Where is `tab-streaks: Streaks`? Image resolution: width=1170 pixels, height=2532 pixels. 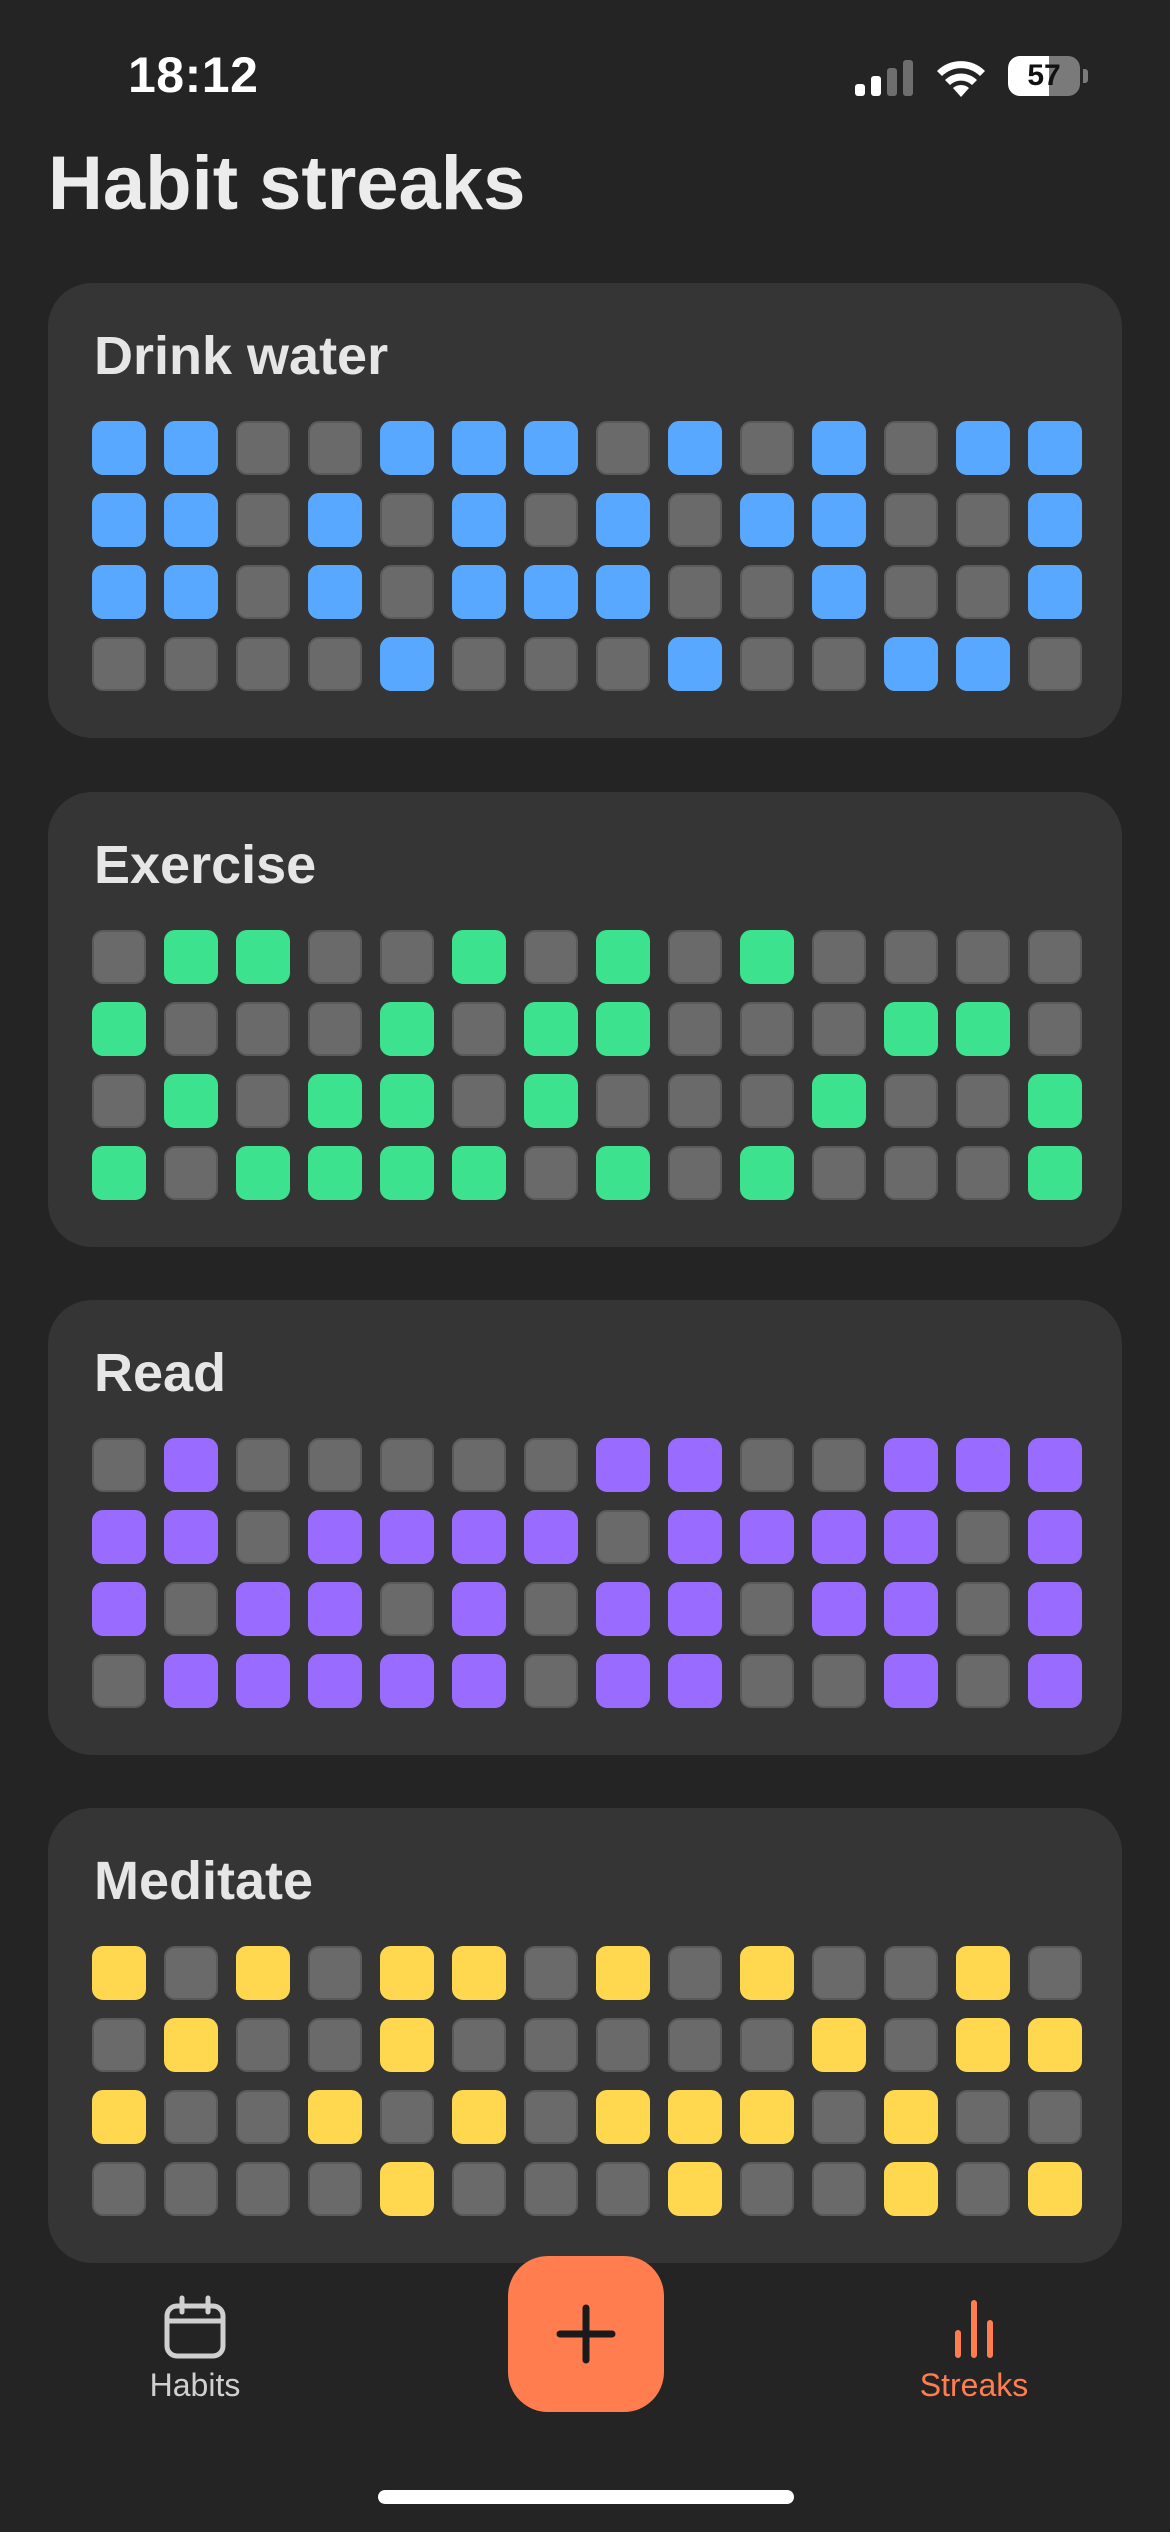 tab-streaks: Streaks is located at coordinates (974, 2349).